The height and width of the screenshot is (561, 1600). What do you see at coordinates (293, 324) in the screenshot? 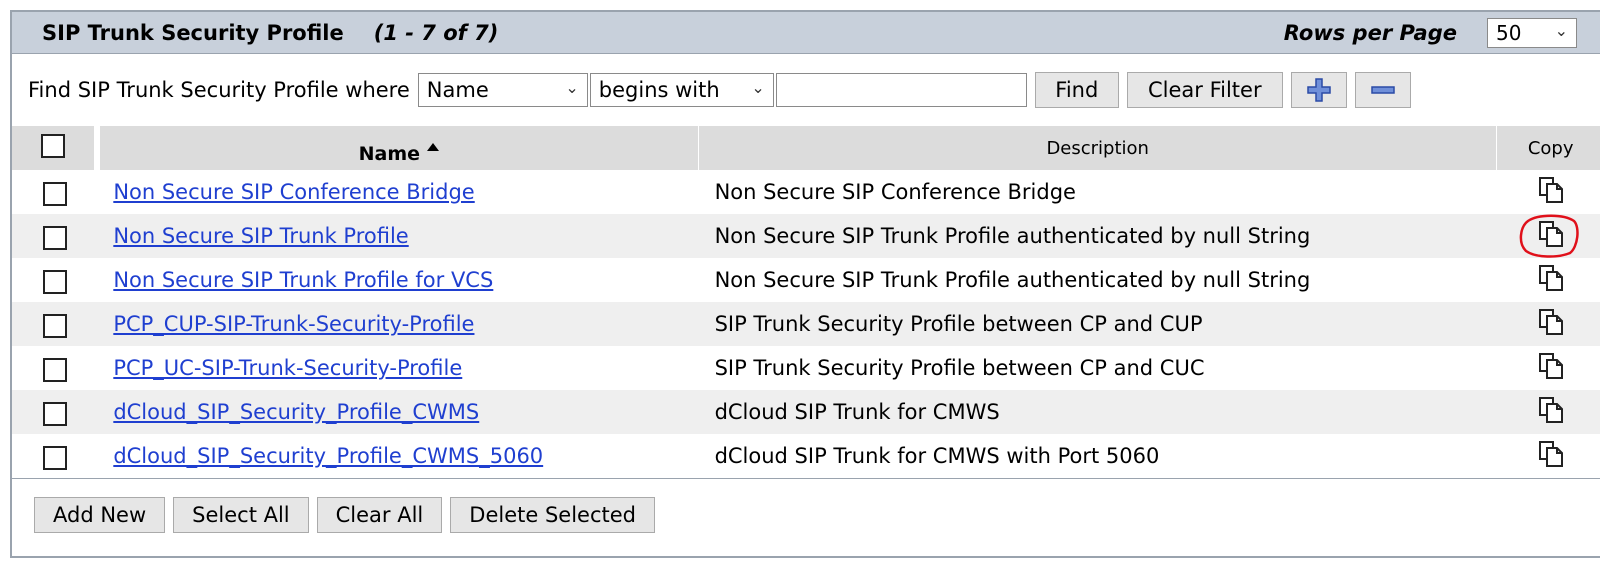
I see `profile-name-link: PCP_CUP-SIP-Trunk-Security-Profile` at bounding box center [293, 324].